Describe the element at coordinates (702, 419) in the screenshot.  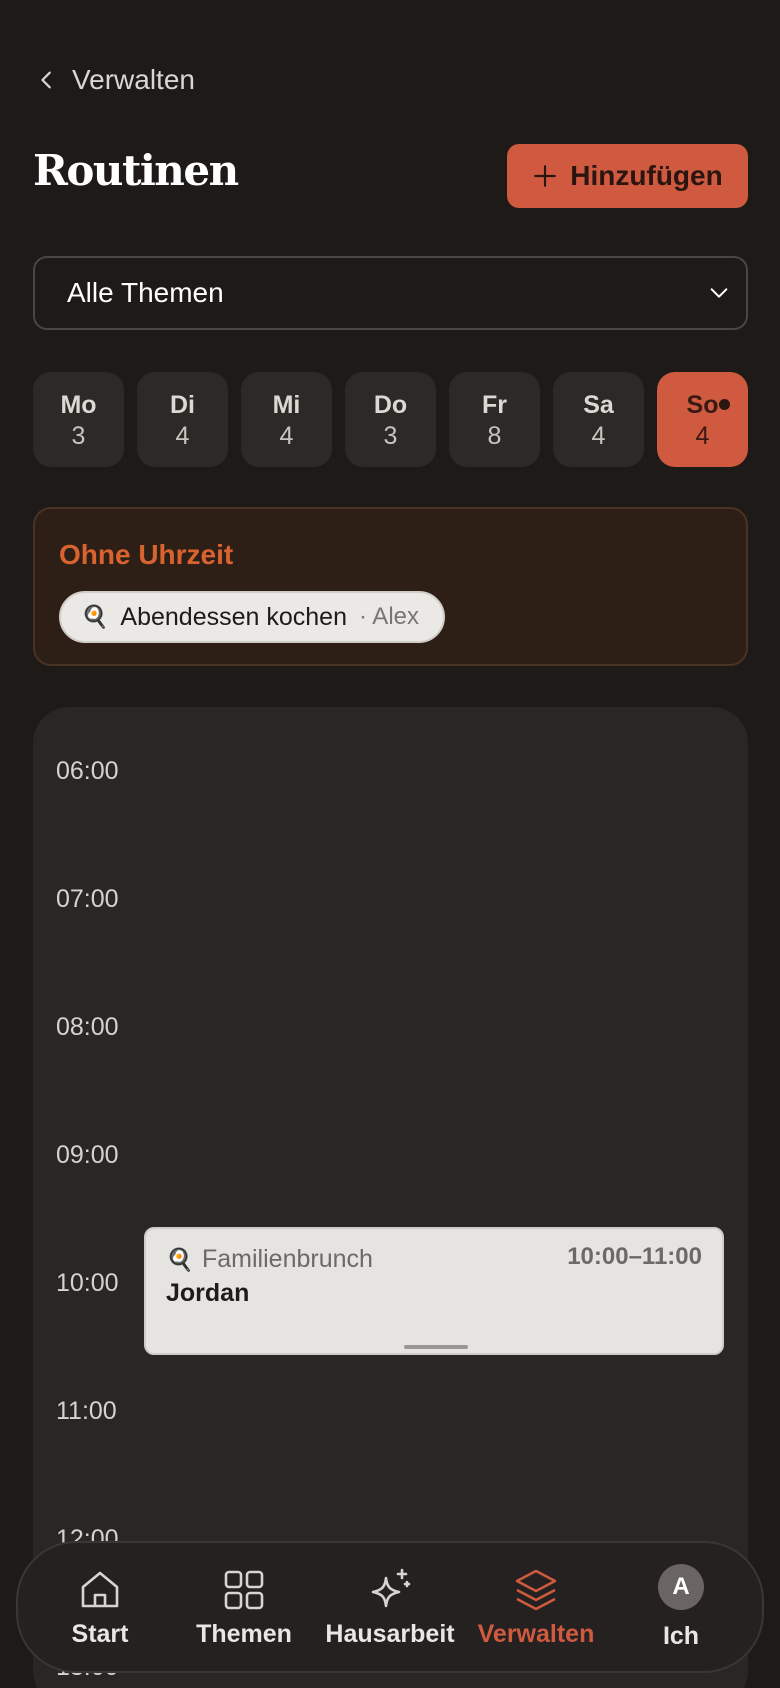
I see `day-so: So 4` at that location.